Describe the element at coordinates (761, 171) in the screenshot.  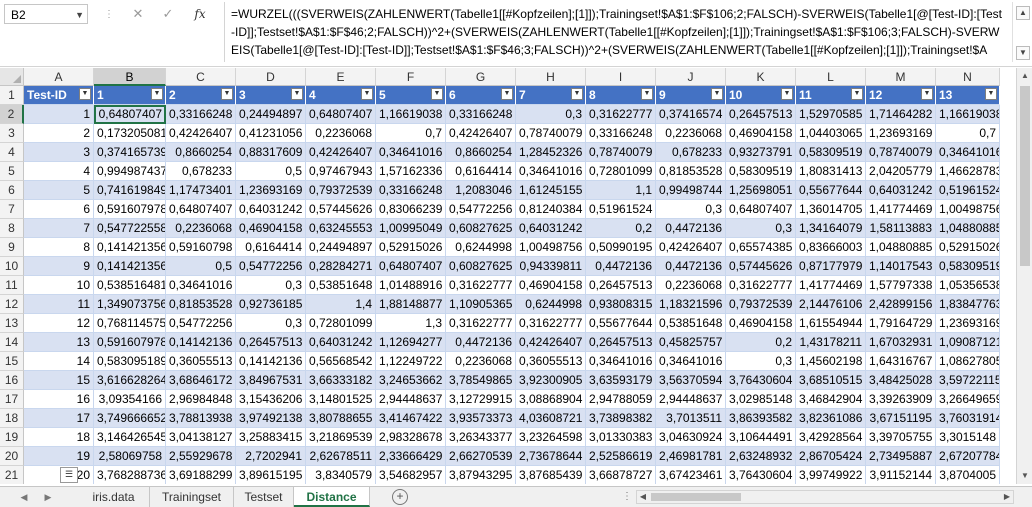
I see `table-cell: 0,58309519` at that location.